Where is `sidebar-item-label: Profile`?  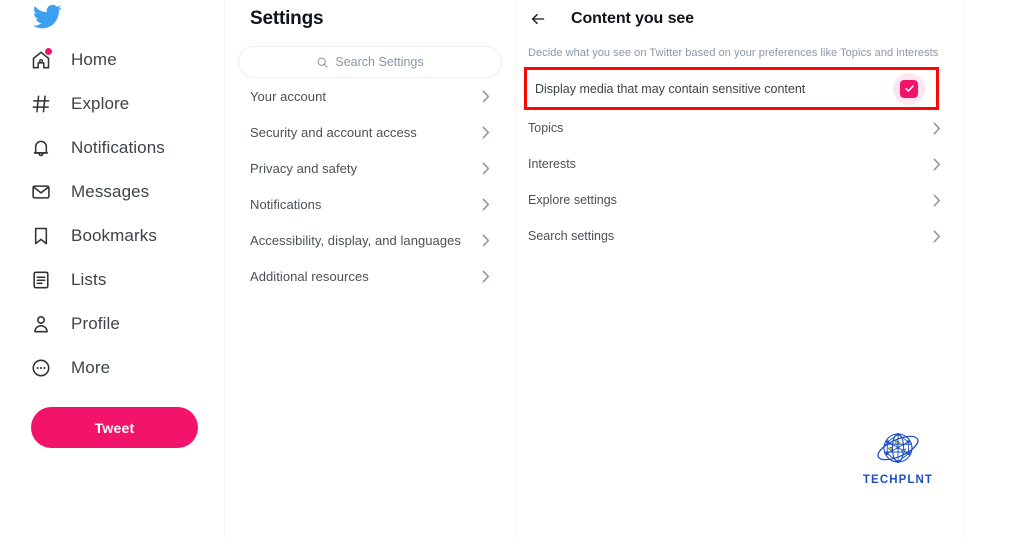
sidebar-item-label: Profile is located at coordinates (95, 323).